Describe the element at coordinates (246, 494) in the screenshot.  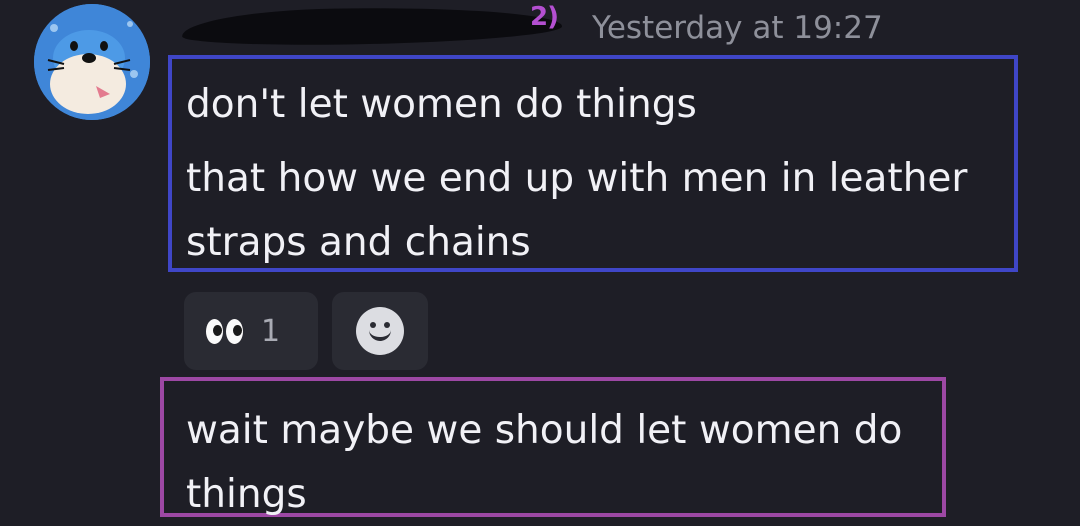
I see `message-text-line: things` at that location.